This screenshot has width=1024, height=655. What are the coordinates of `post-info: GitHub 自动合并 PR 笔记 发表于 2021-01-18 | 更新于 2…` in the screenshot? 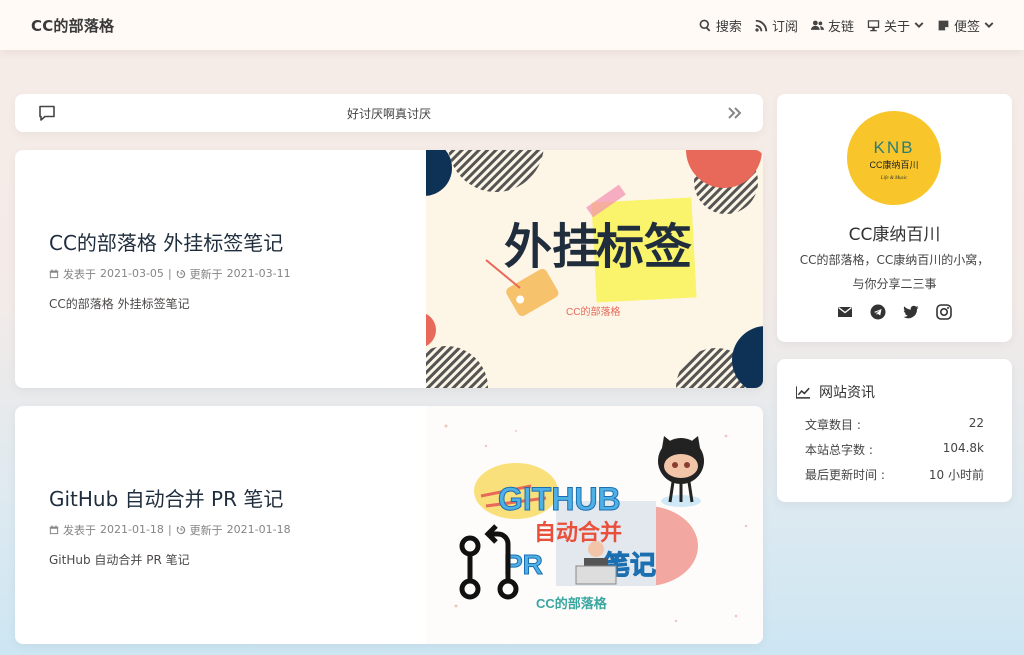 It's located at (234, 525).